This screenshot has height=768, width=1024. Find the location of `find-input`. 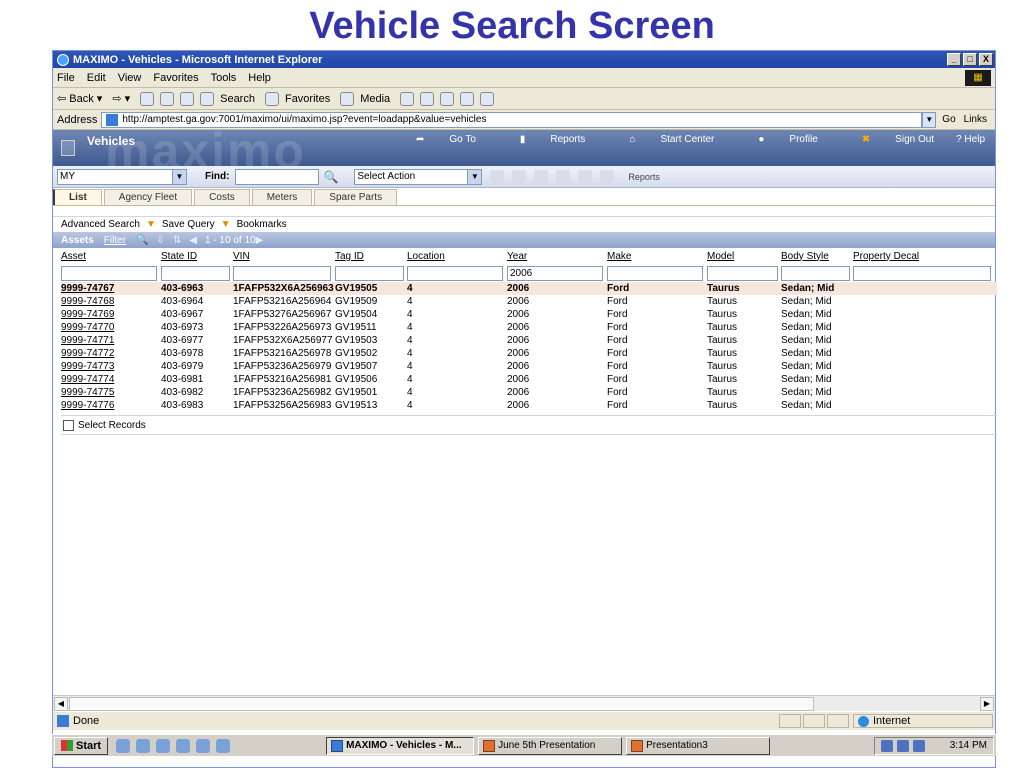

find-input is located at coordinates (277, 176).